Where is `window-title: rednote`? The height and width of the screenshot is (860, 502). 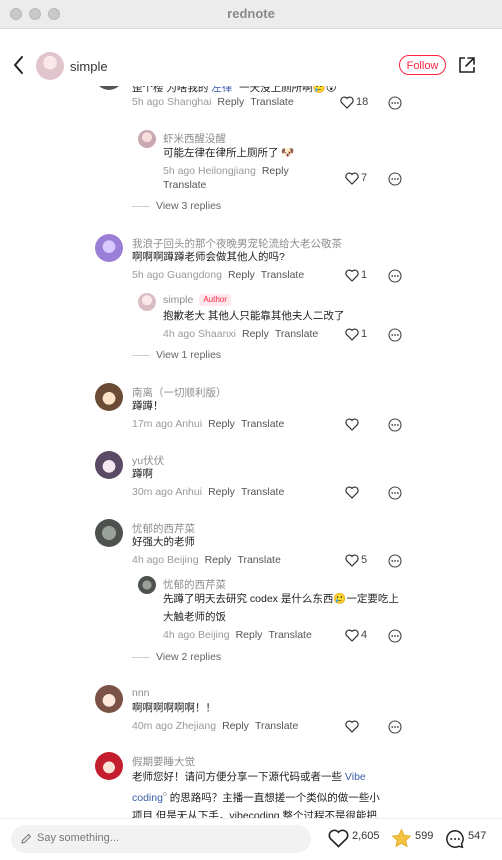 window-title: rednote is located at coordinates (251, 13).